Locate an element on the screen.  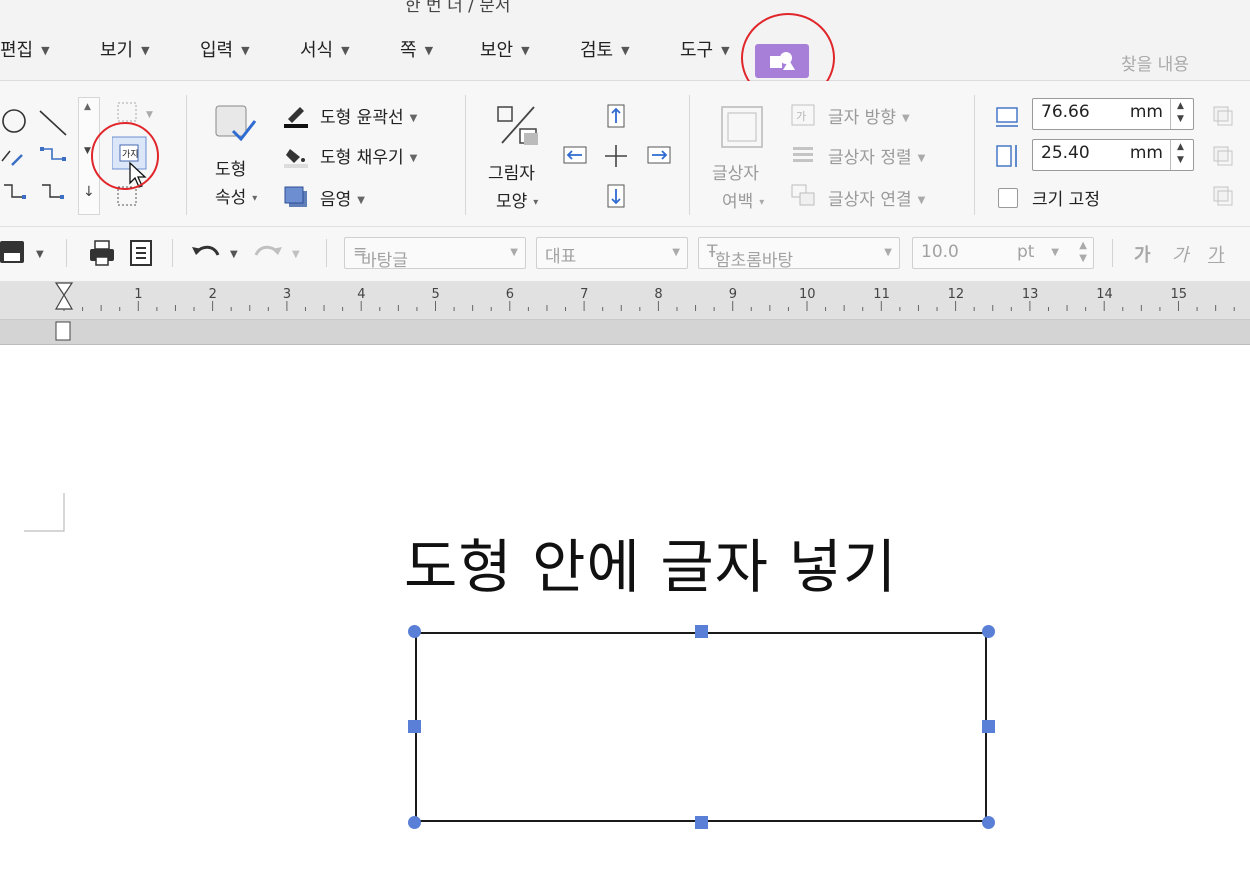
underline-button: 가 is located at coordinates (1216, 254).